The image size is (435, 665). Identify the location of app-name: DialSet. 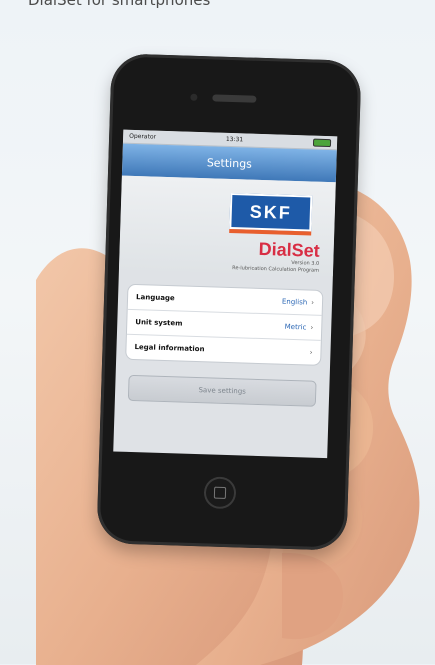
(289, 249).